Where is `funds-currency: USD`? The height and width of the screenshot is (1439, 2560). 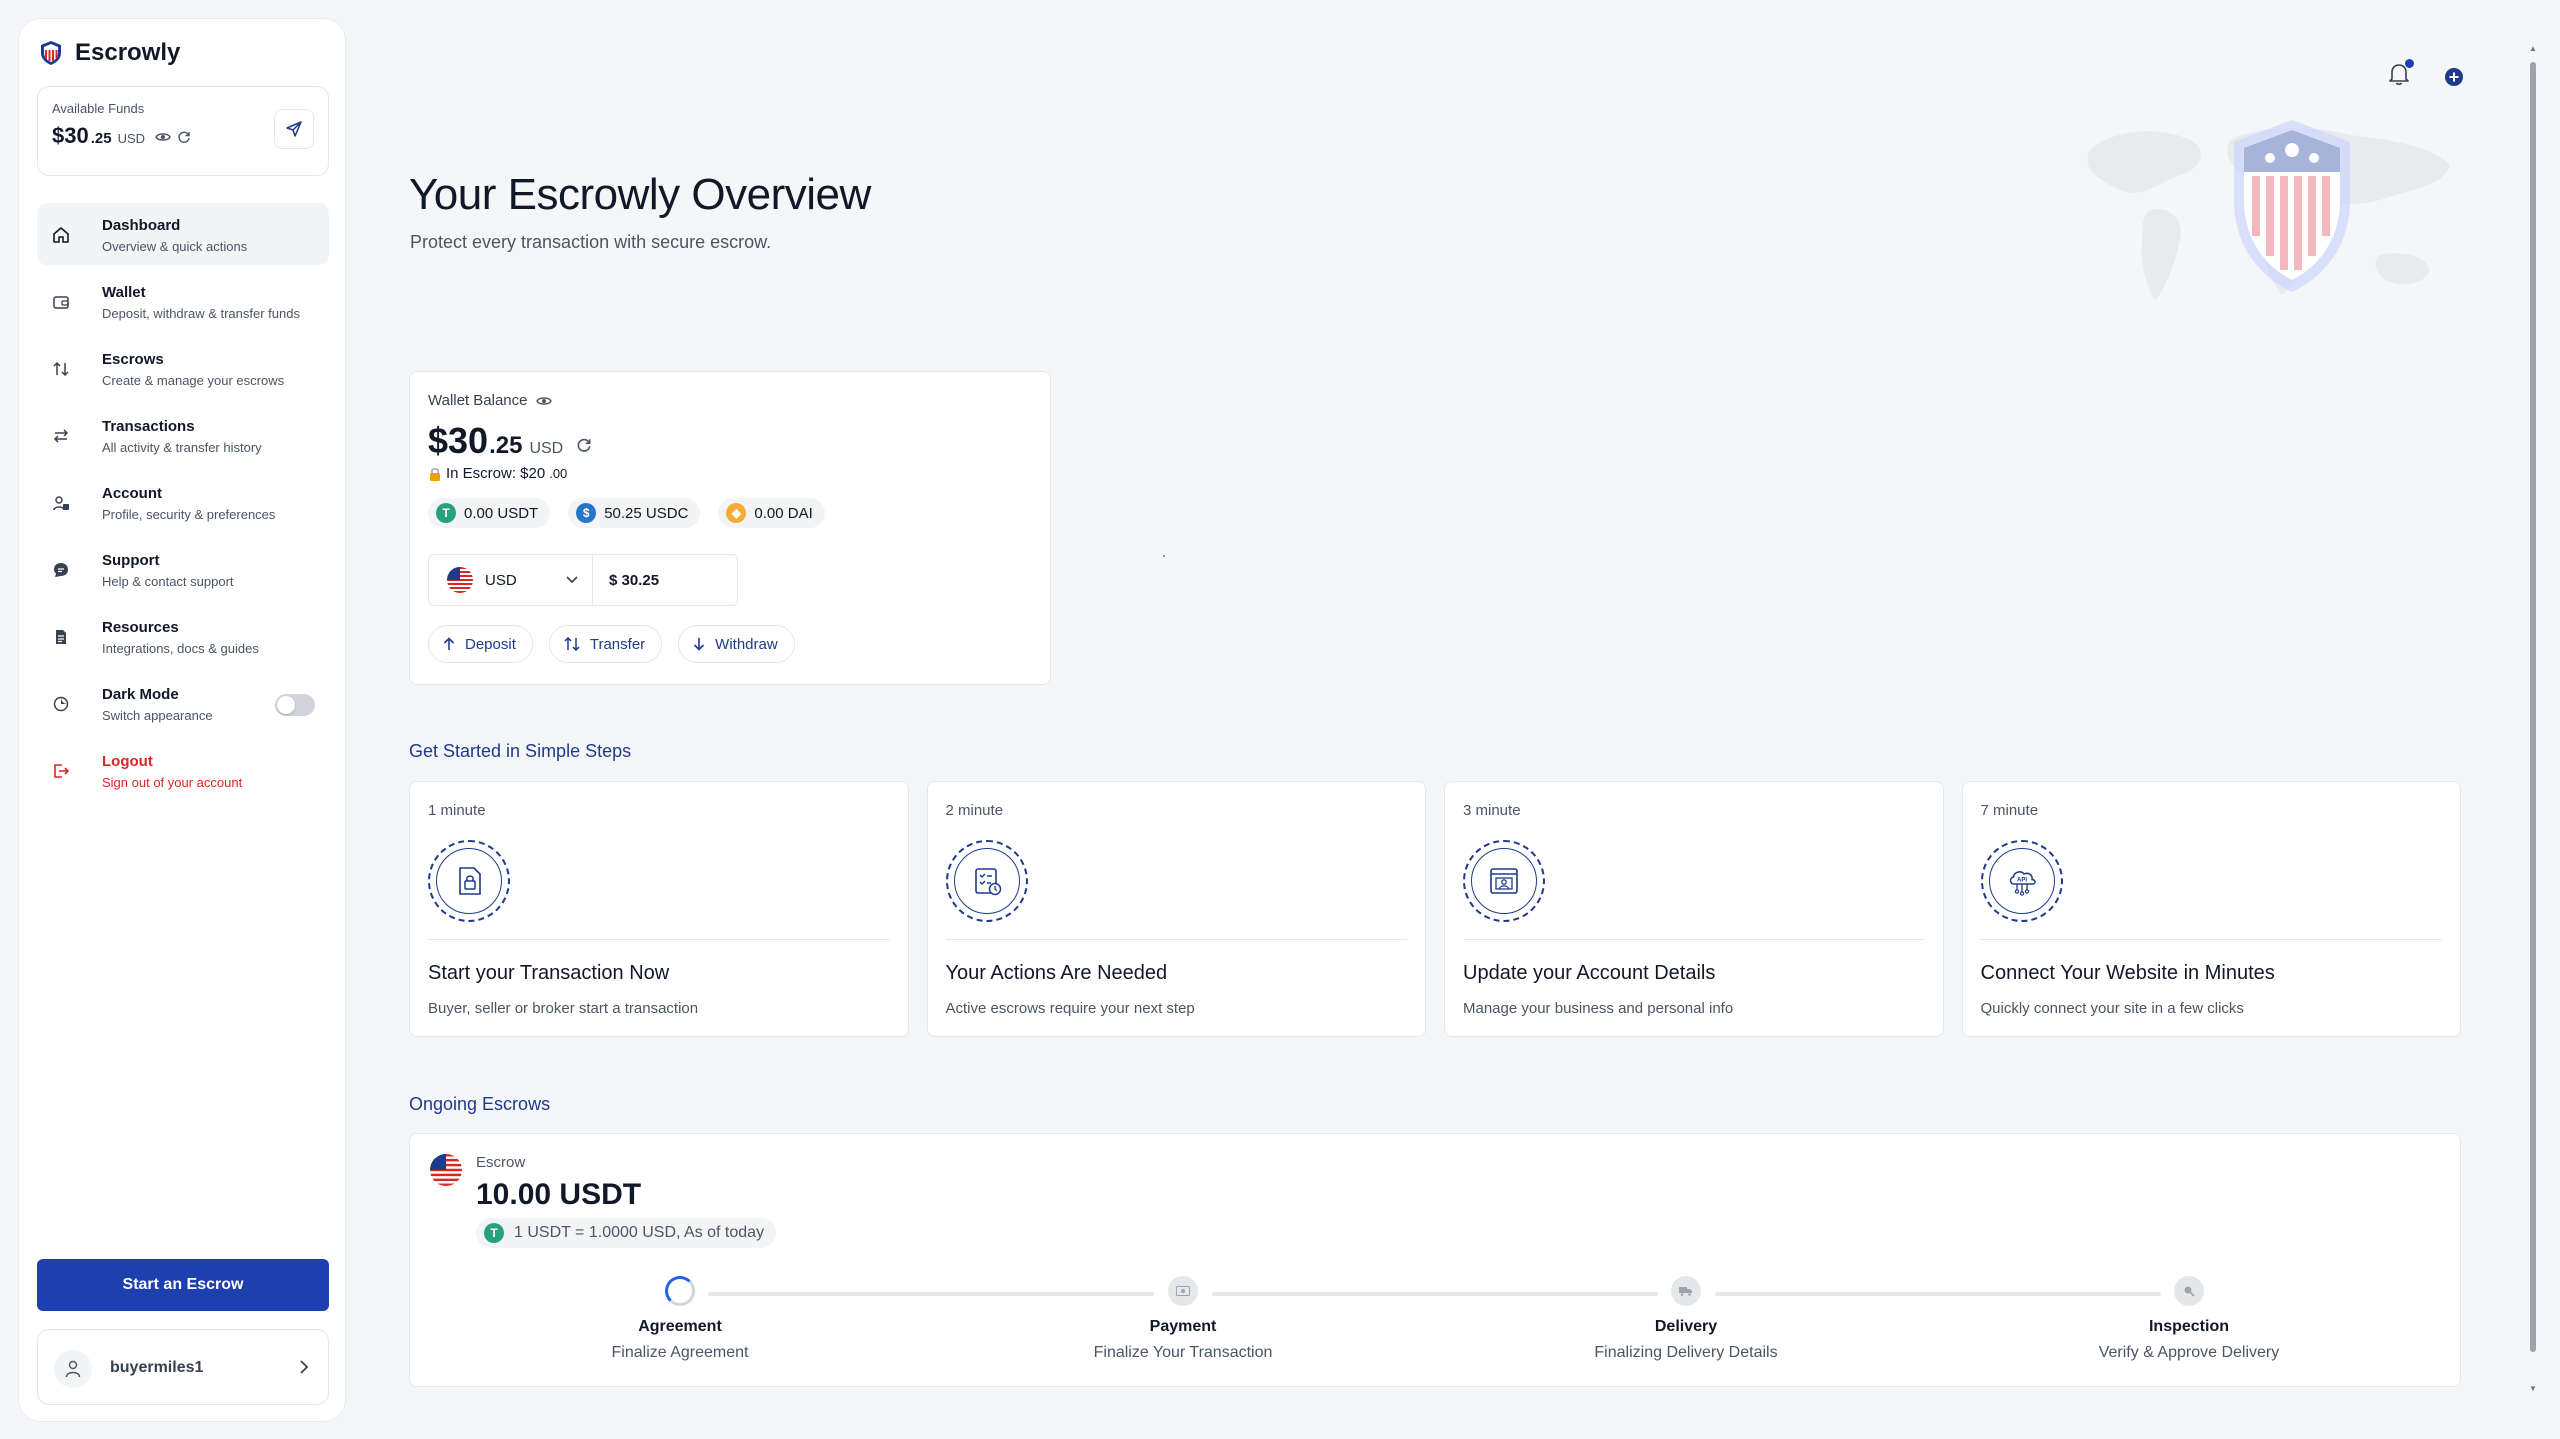 funds-currency: USD is located at coordinates (131, 138).